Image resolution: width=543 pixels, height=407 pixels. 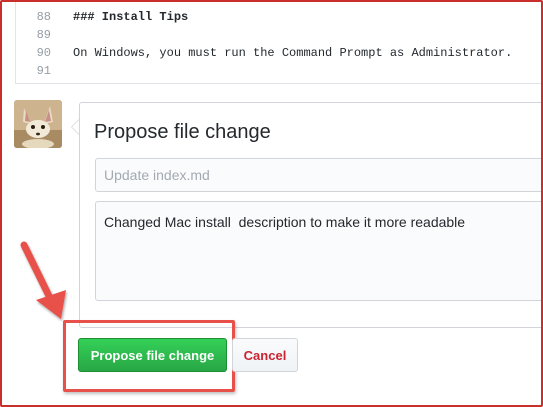 I want to click on line-number: 89, so click(x=43, y=35).